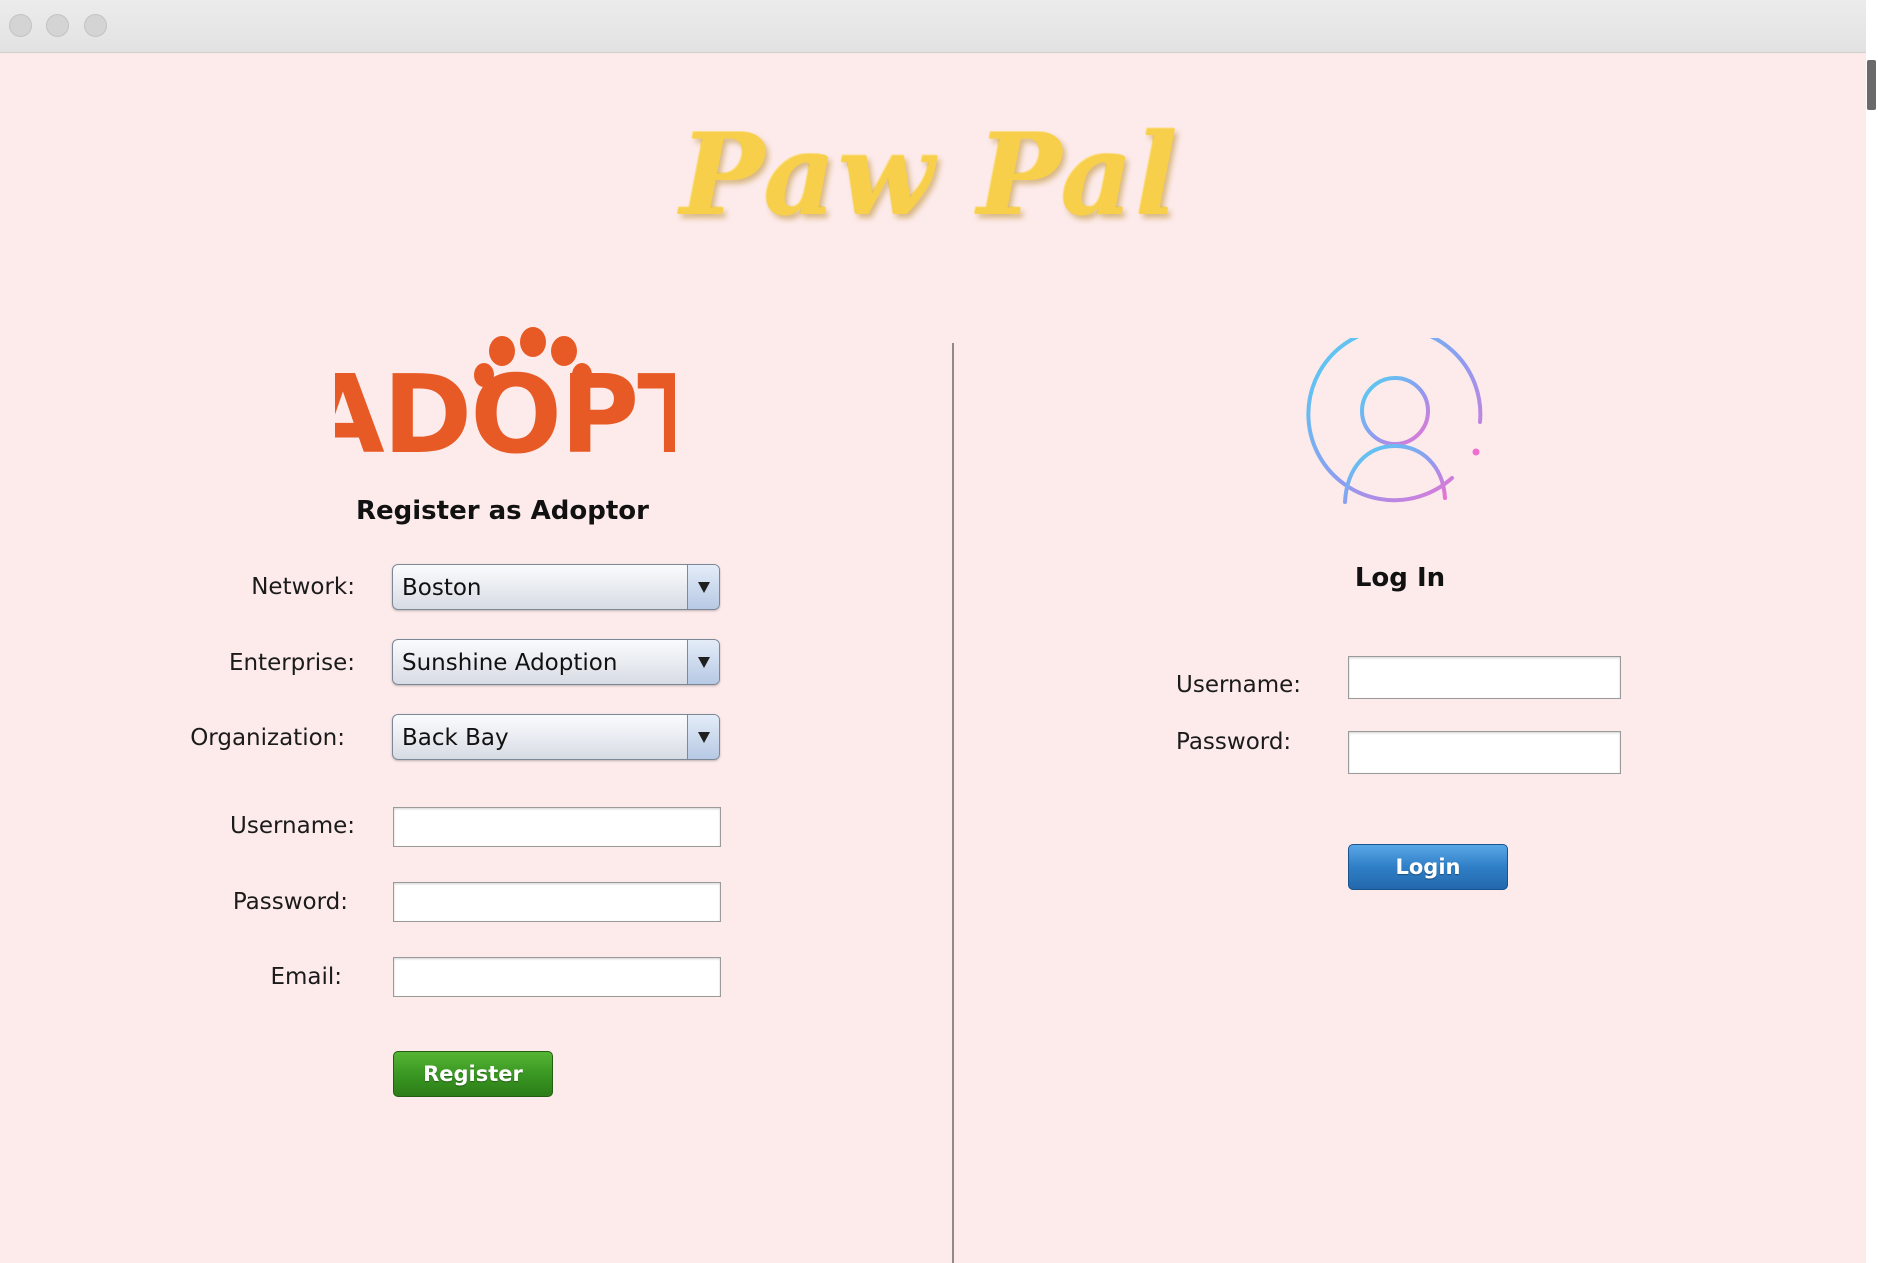  Describe the element at coordinates (442, 588) in the screenshot. I see `network-selected-value: Boston` at that location.